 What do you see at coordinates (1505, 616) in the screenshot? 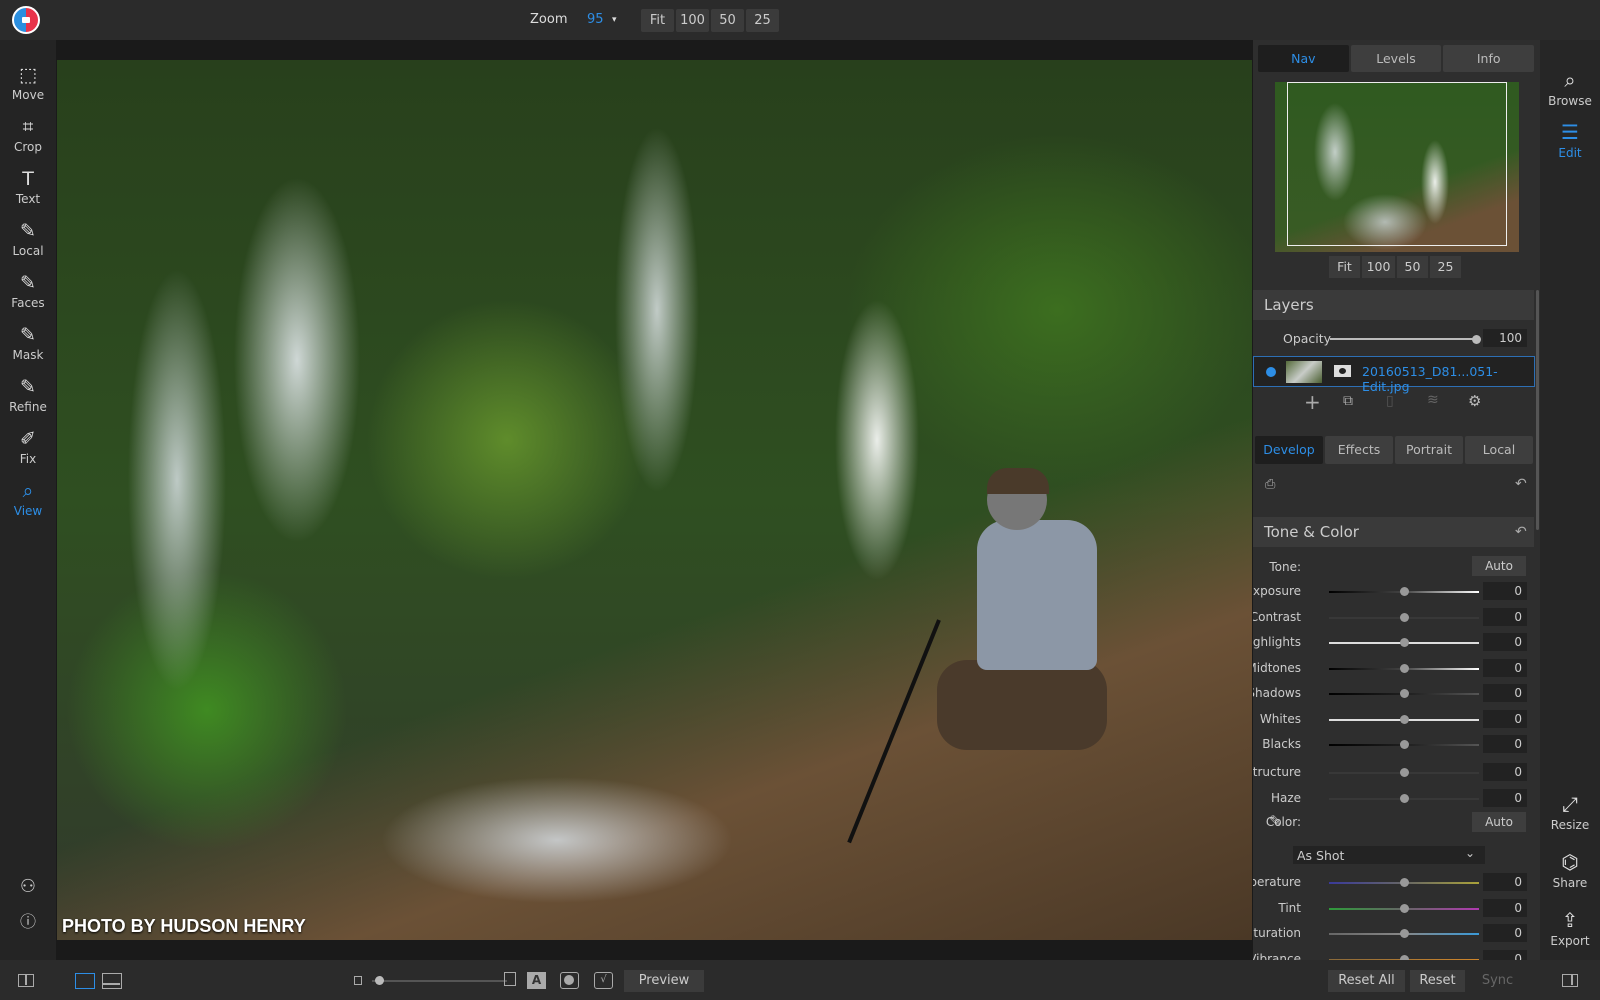
I see `contrast-value: 0` at bounding box center [1505, 616].